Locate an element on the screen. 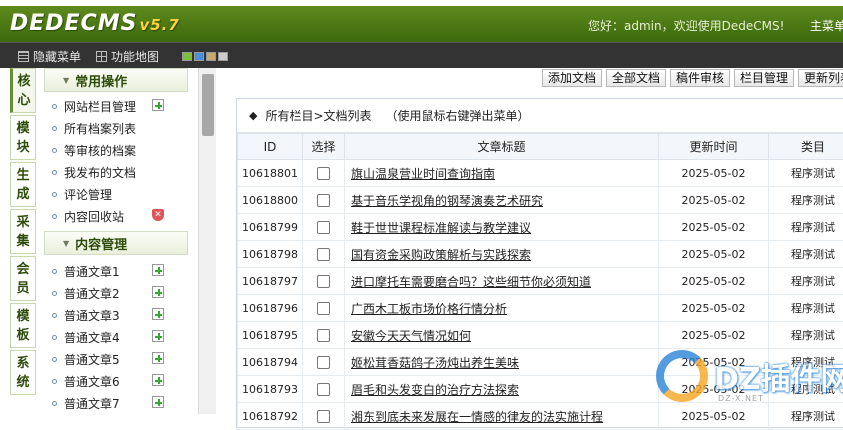 The height and width of the screenshot is (430, 843). menu-item: 普通文章3 is located at coordinates (116, 315).